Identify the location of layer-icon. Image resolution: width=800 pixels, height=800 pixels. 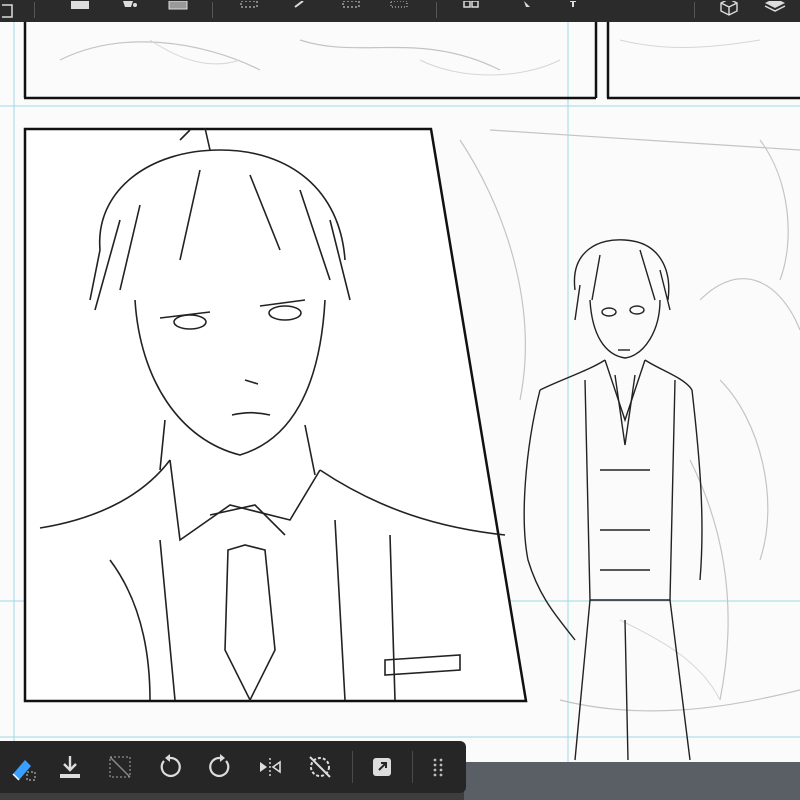
(7, 11).